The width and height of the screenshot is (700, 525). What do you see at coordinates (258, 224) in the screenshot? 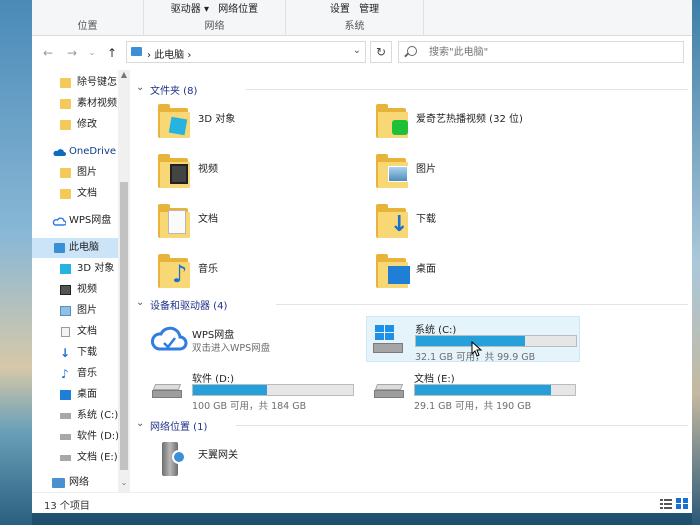
I see `folder-documents: 文档` at bounding box center [258, 224].